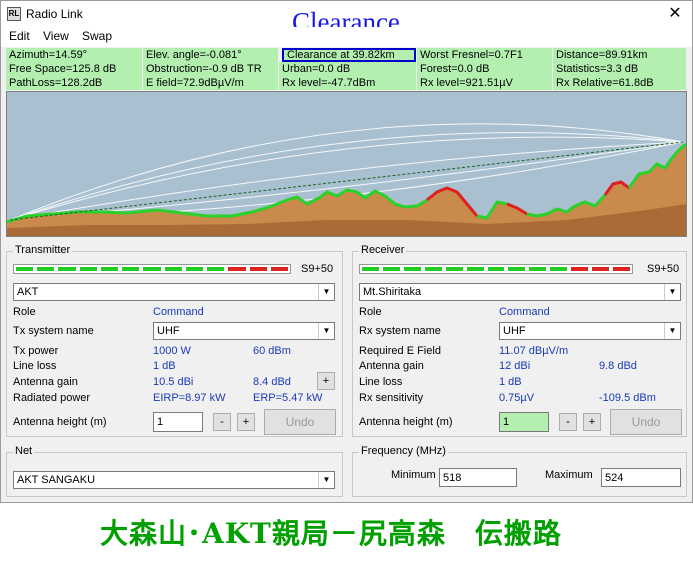 The width and height of the screenshot is (693, 576). What do you see at coordinates (346, 19) in the screenshot?
I see `title-bar: RL Radio Link Clearance ✕` at bounding box center [346, 19].